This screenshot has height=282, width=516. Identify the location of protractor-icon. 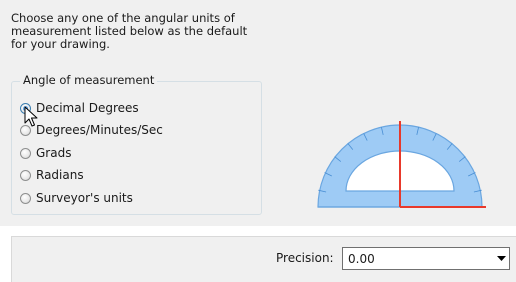
(401, 164).